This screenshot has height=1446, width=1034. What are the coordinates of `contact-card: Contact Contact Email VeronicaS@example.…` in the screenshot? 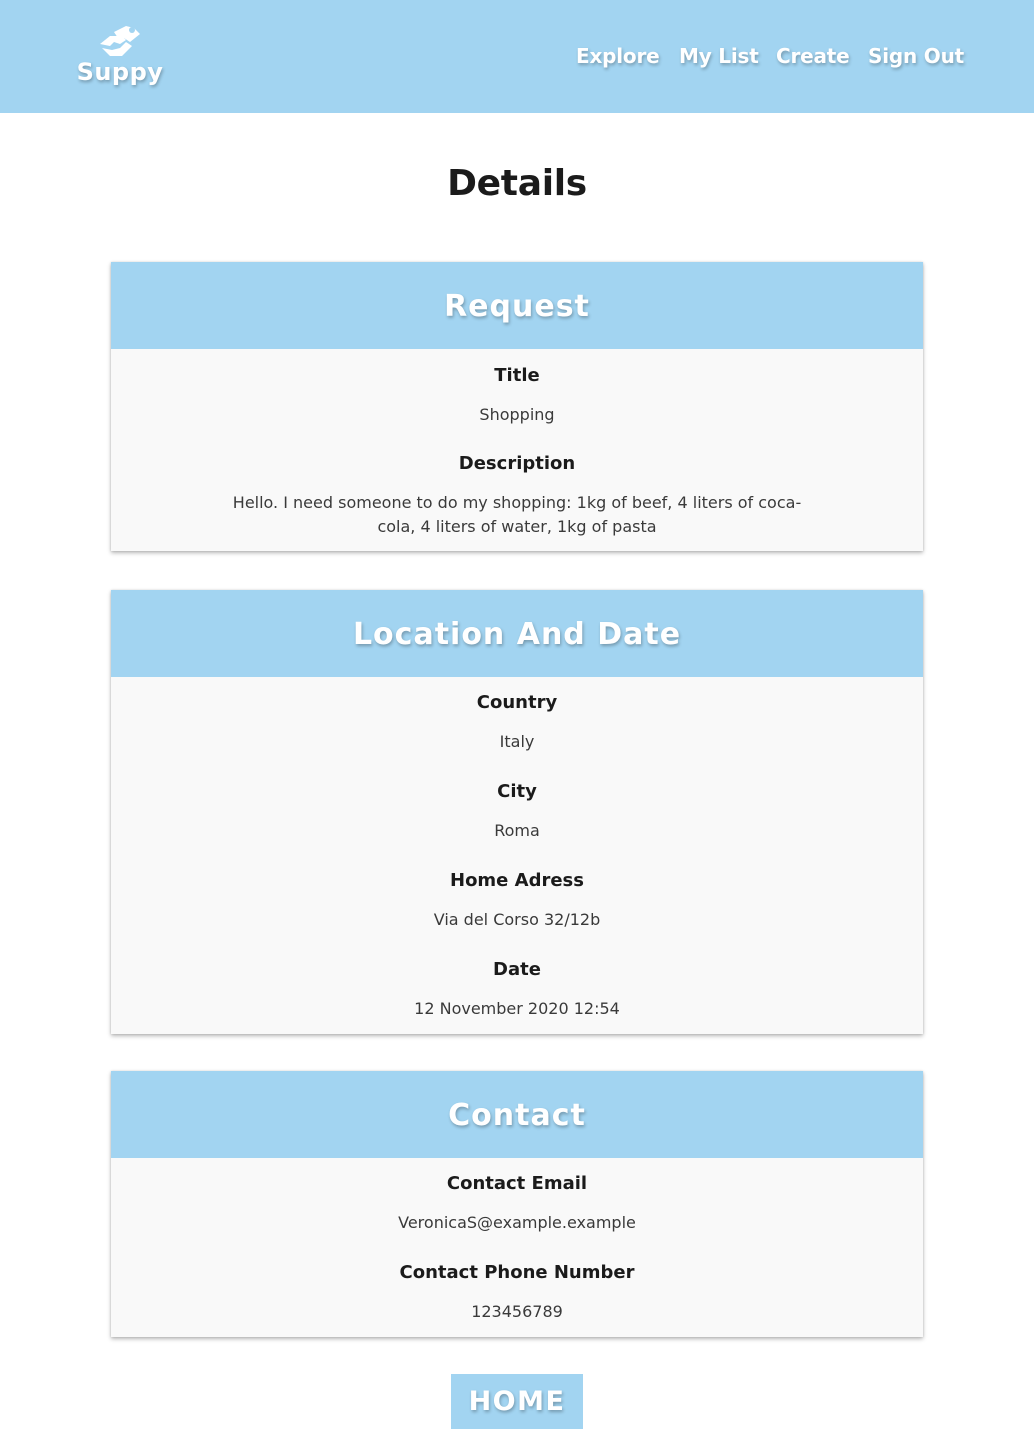 It's located at (517, 1204).